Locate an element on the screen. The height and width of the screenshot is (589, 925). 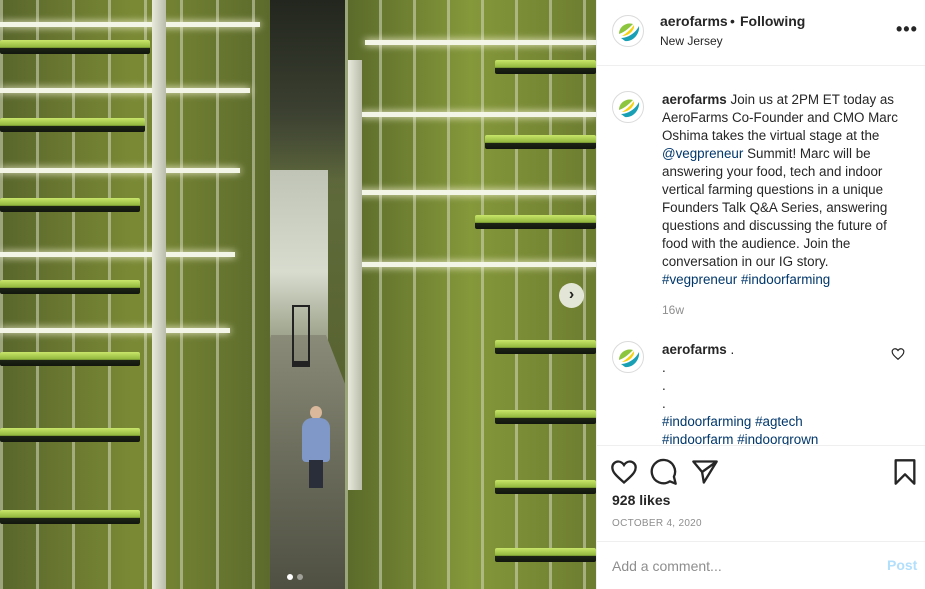
likes-count: 928 likes is located at coordinates (641, 500).